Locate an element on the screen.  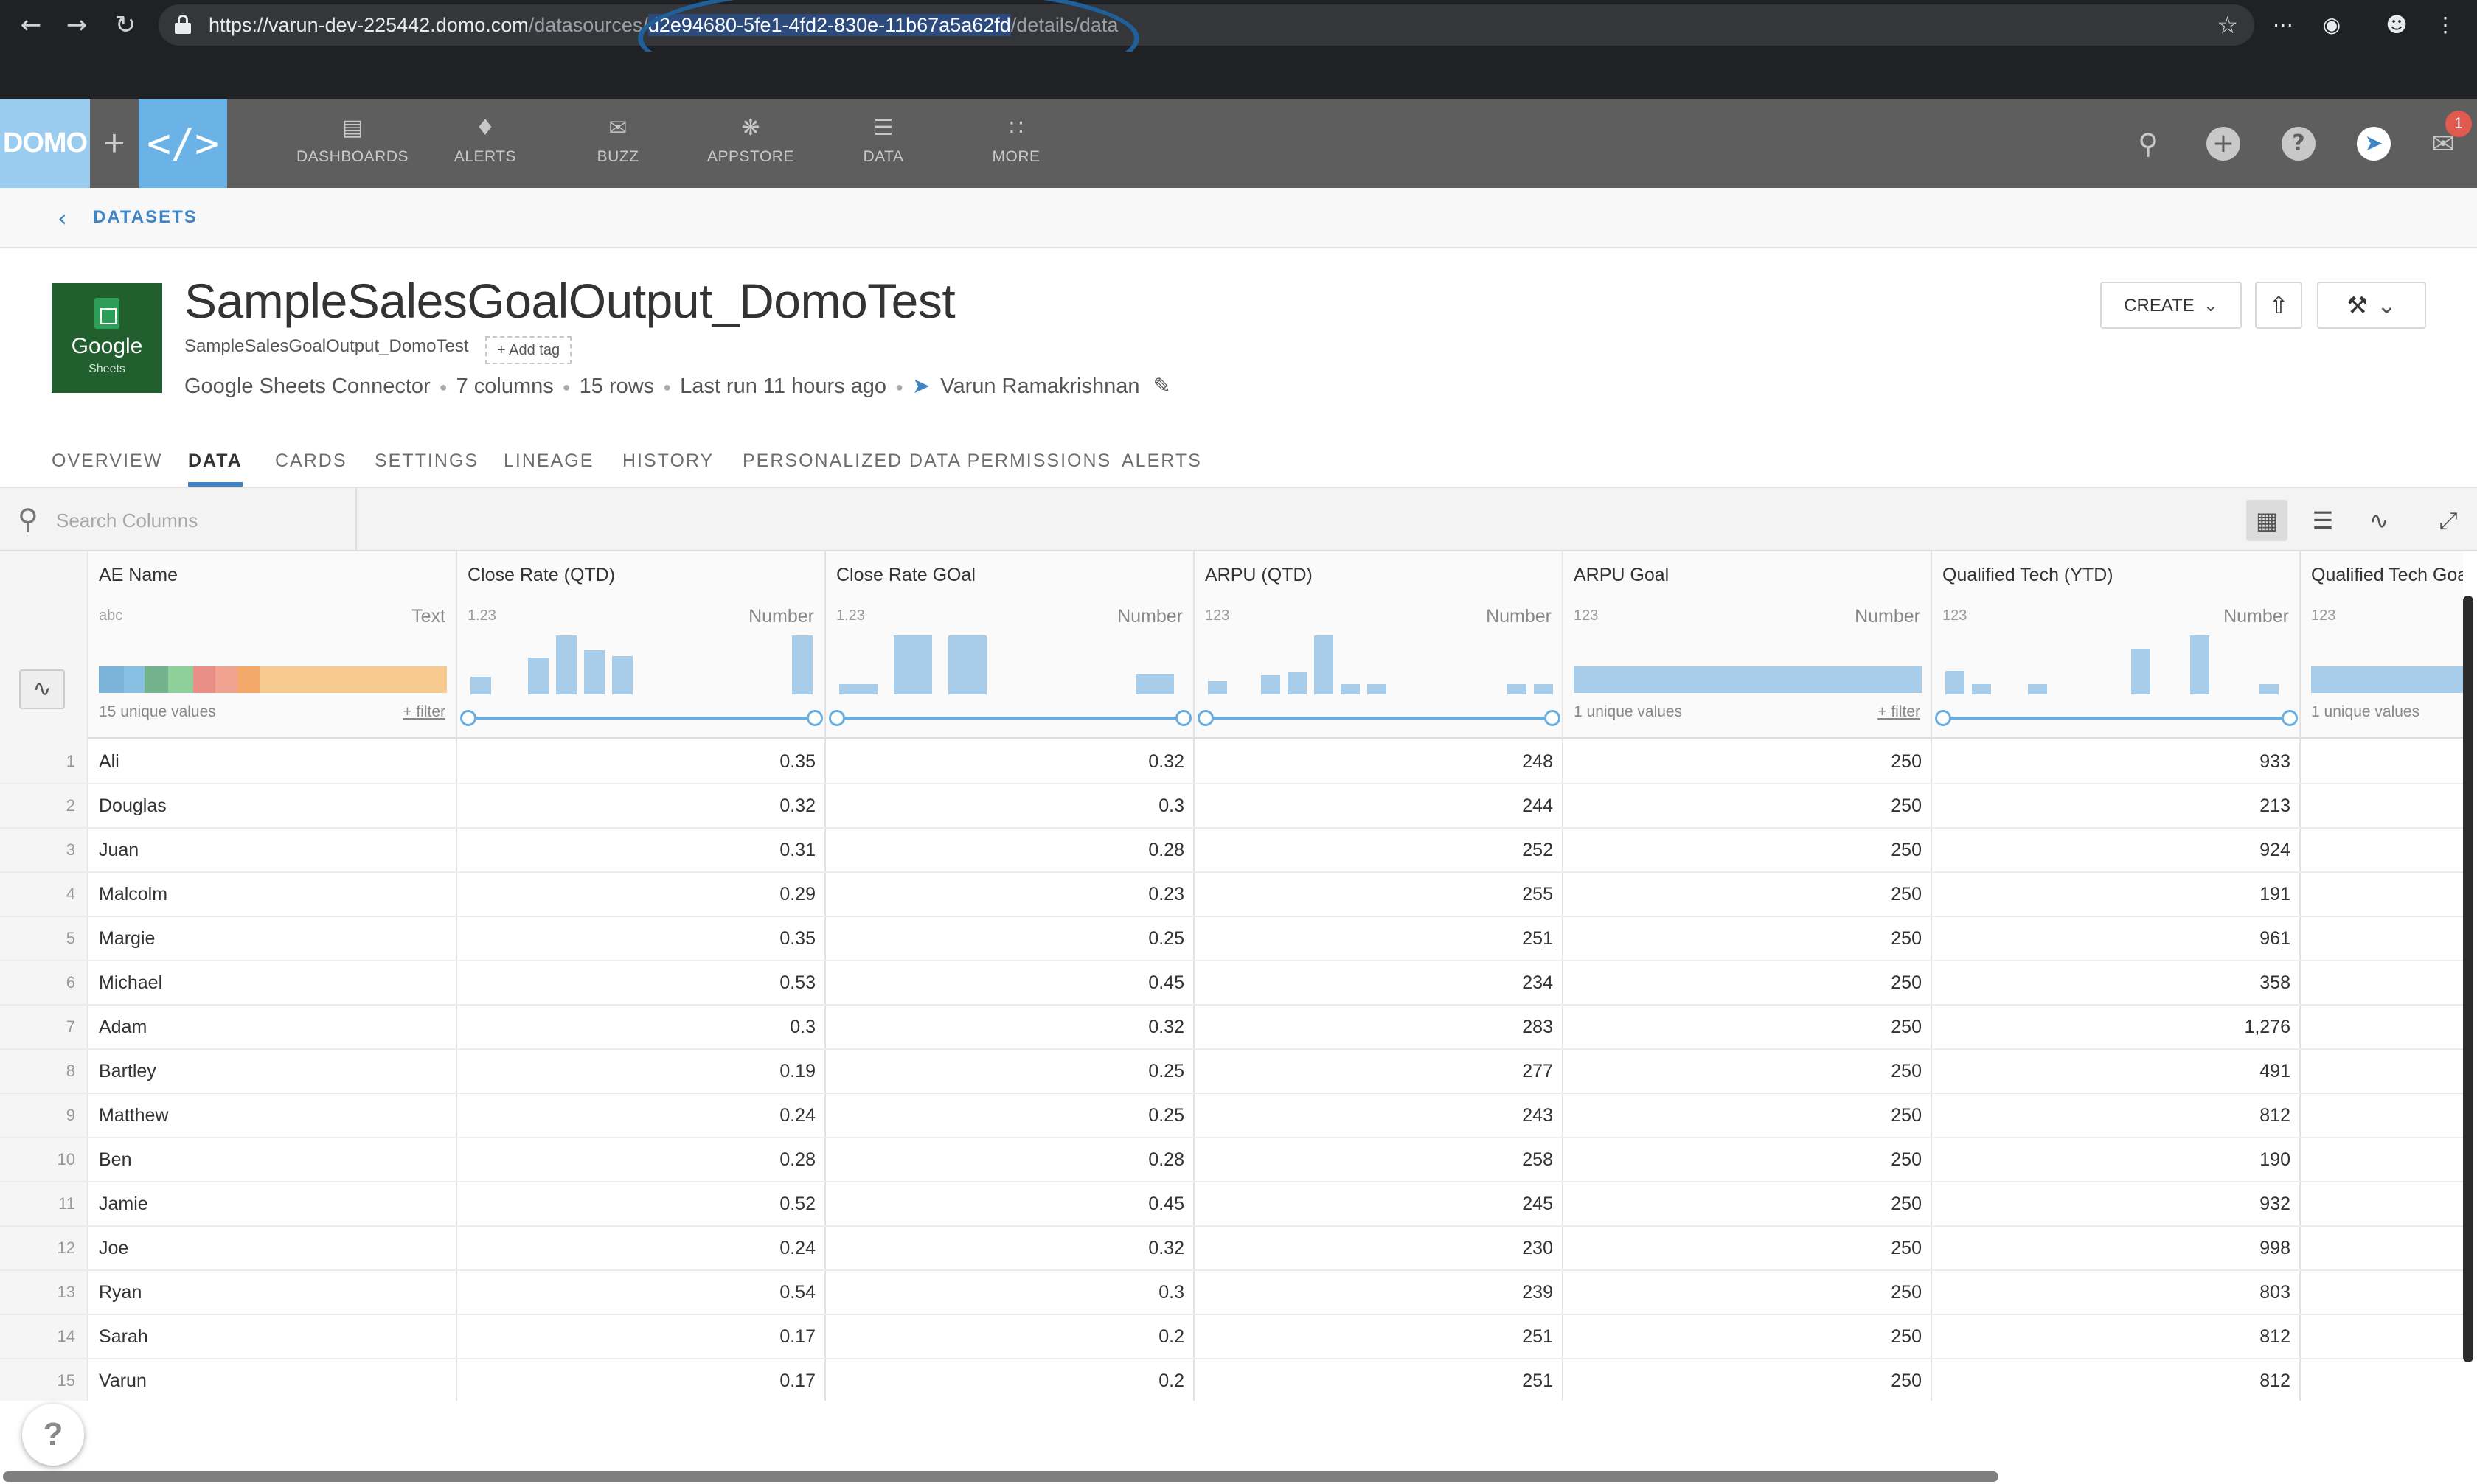
tab-history: HISTORY is located at coordinates (668, 465).